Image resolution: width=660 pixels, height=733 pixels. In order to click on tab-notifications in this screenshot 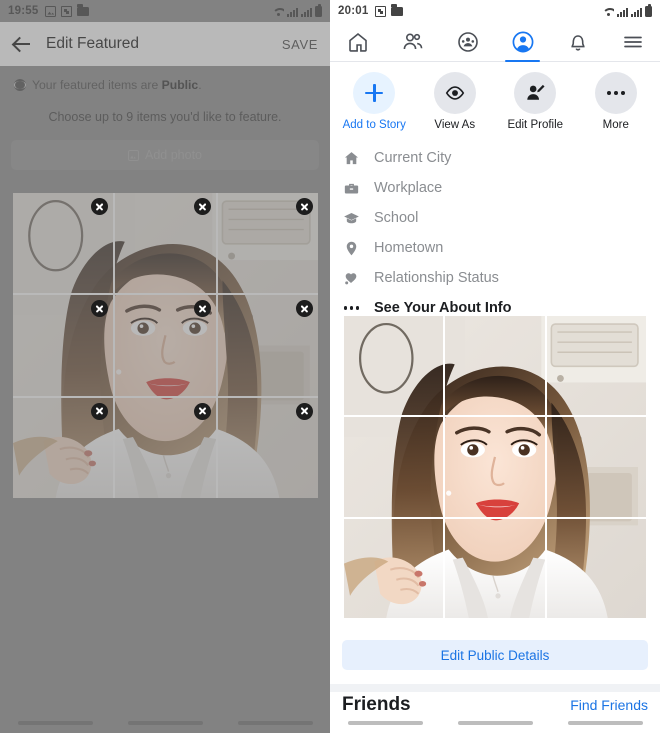, I will do `click(577, 41)`.